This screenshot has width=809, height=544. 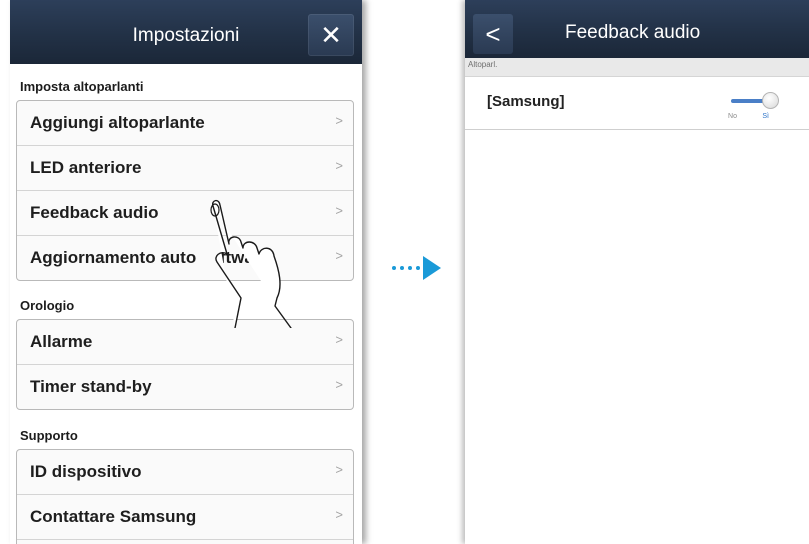 I want to click on speaker-row: [Samsung] No Sì, so click(x=637, y=103).